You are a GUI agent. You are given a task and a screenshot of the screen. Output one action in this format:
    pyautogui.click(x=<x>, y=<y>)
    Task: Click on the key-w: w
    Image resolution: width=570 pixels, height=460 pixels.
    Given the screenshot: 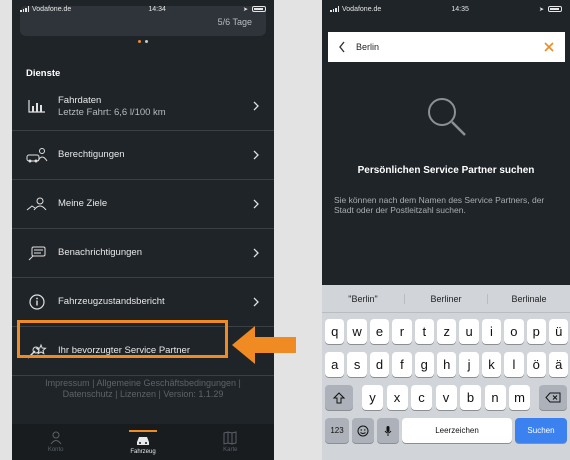 What is the action you would take?
    pyautogui.click(x=357, y=331)
    